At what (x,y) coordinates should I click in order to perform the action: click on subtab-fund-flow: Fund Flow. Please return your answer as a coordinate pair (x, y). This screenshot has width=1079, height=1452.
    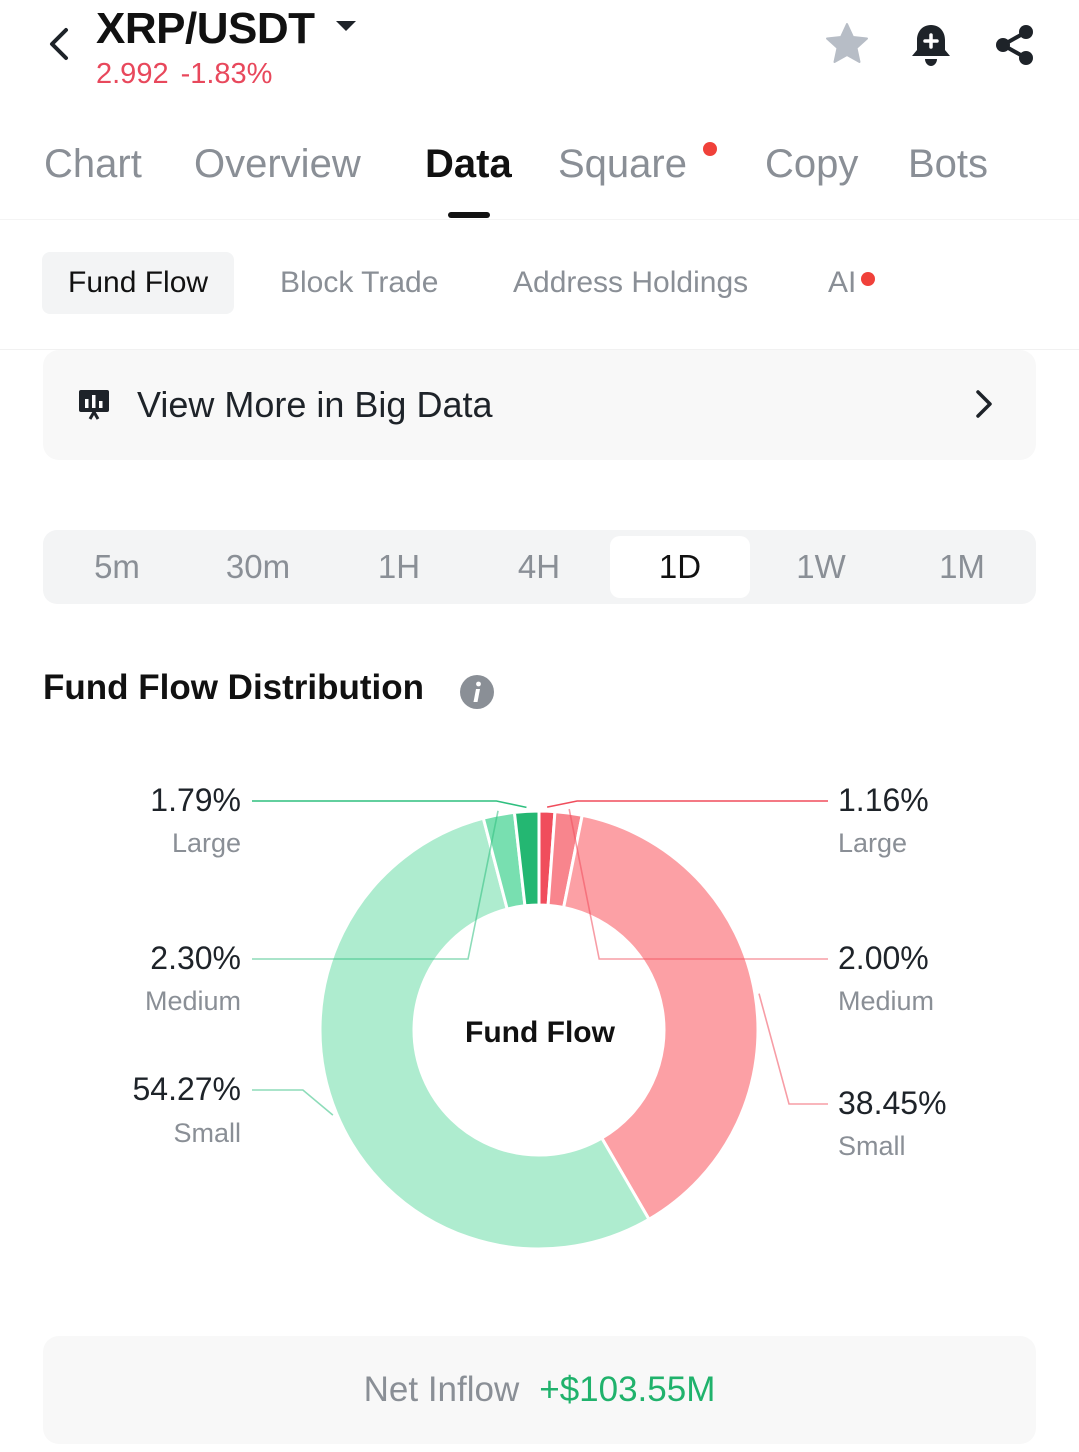
    Looking at the image, I should click on (138, 283).